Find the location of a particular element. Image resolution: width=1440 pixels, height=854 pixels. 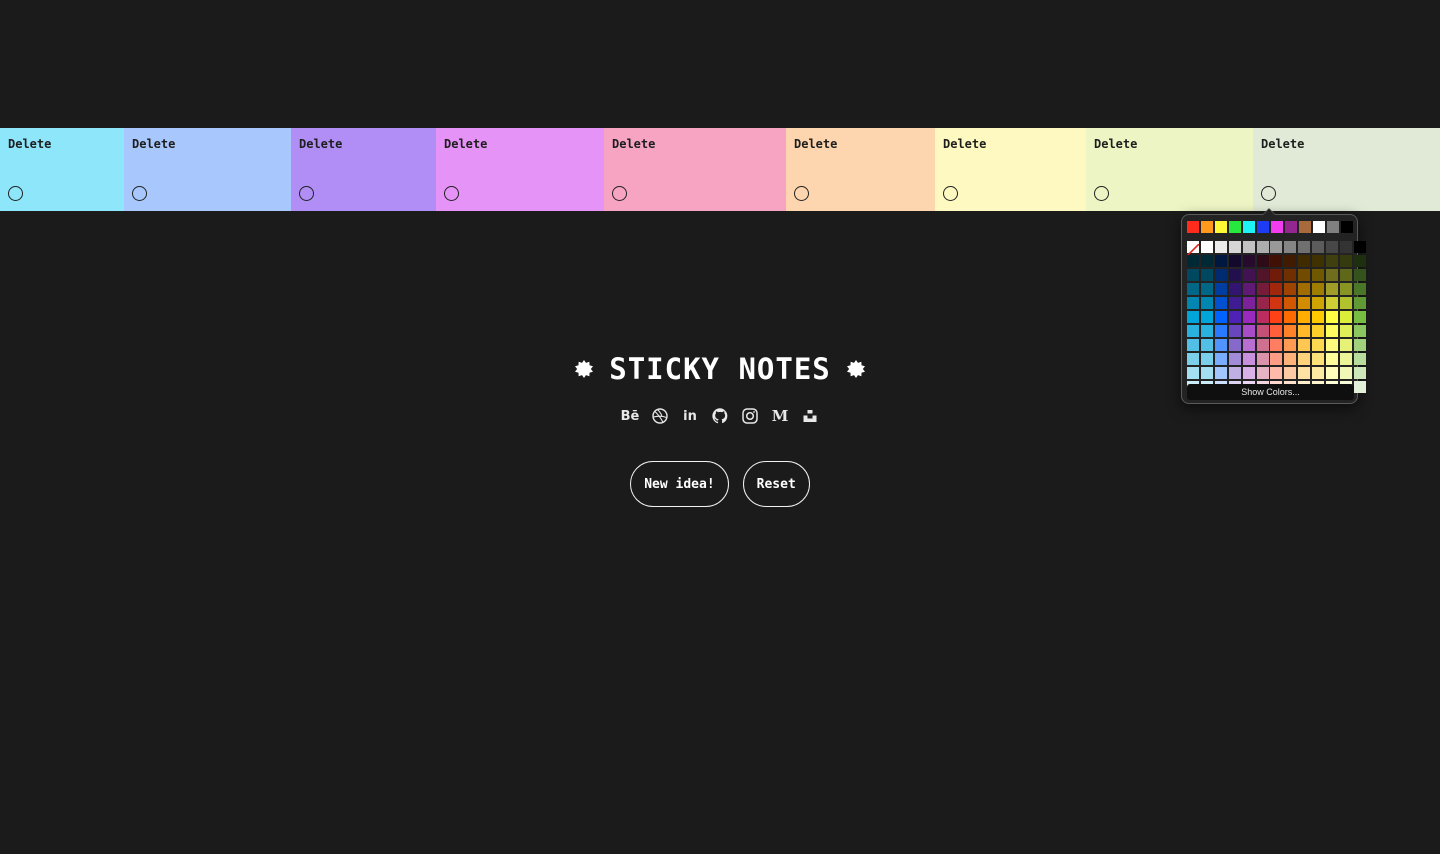

linkedin-icon: in is located at coordinates (690, 416).